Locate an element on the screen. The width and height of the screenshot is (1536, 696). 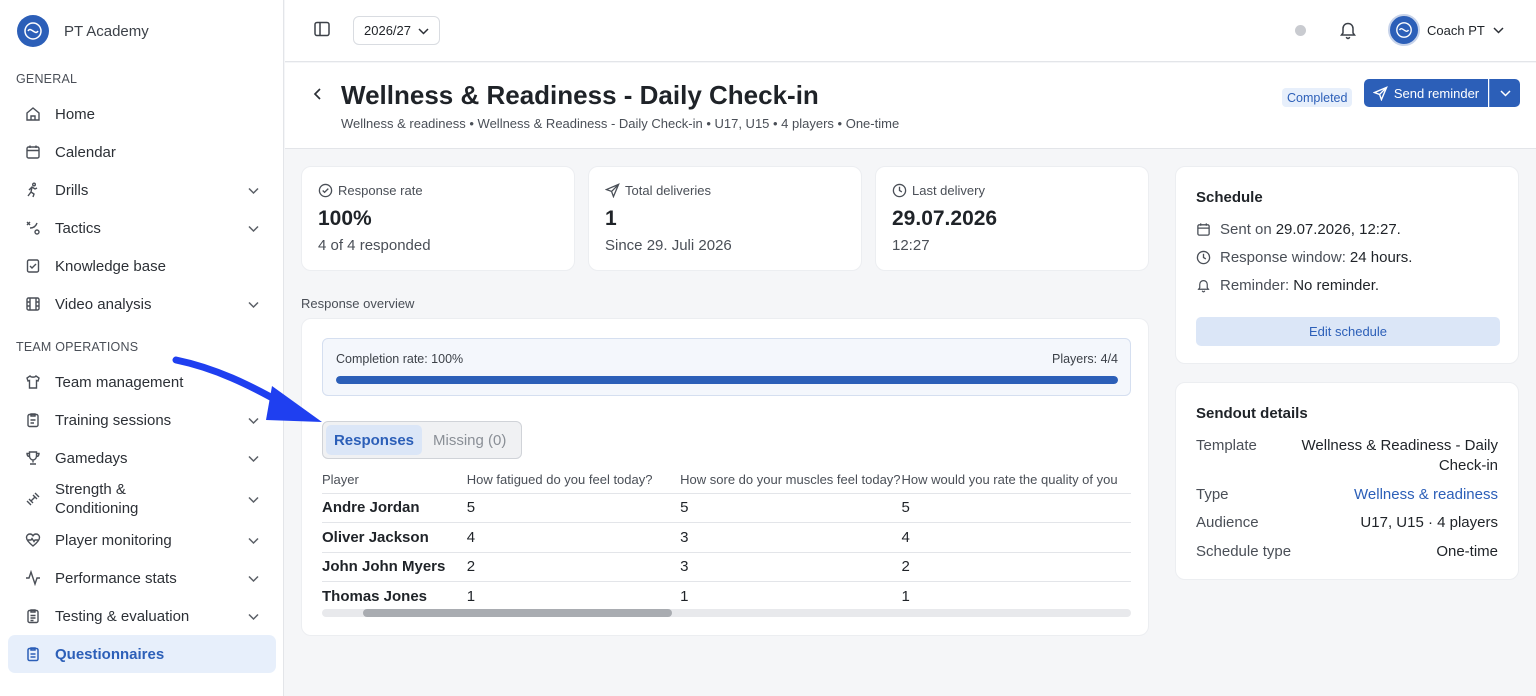
status-badge: Completed is located at coordinates (1317, 97).